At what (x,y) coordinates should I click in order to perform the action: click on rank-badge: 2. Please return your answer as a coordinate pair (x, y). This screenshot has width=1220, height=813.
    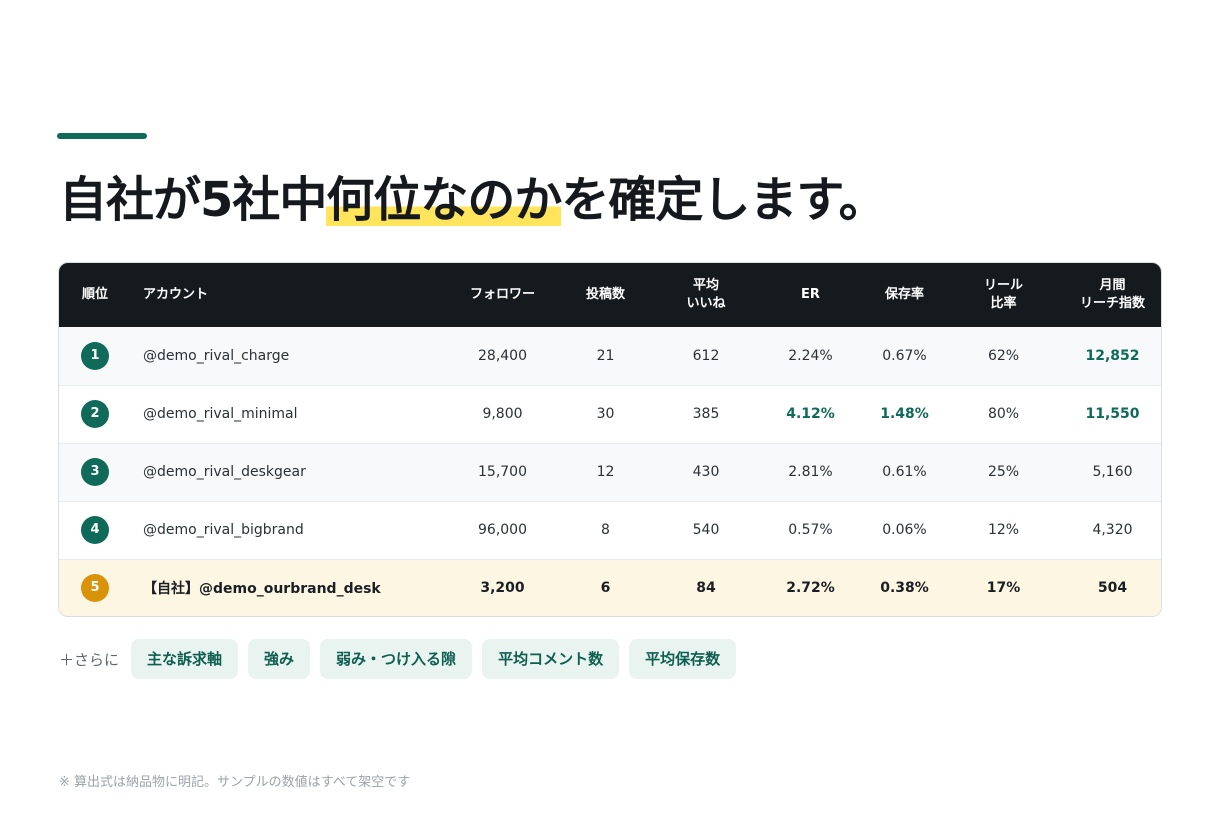
    Looking at the image, I should click on (95, 414).